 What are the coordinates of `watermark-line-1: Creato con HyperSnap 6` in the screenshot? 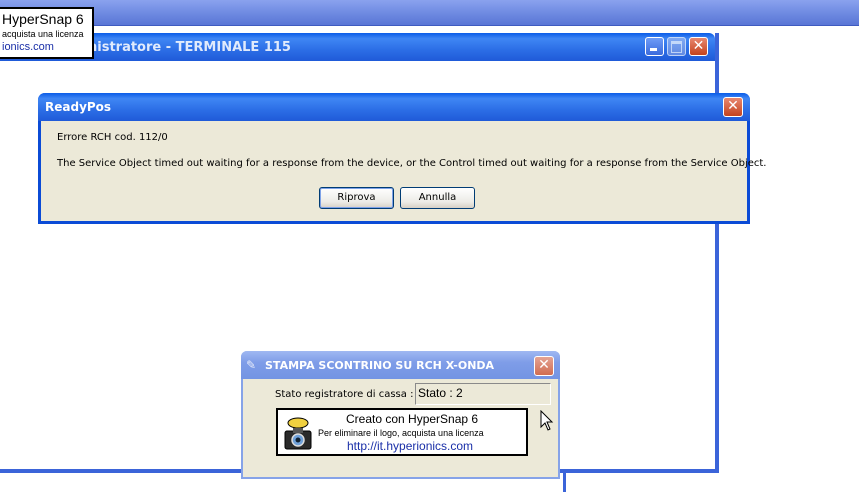 It's located at (412, 419).